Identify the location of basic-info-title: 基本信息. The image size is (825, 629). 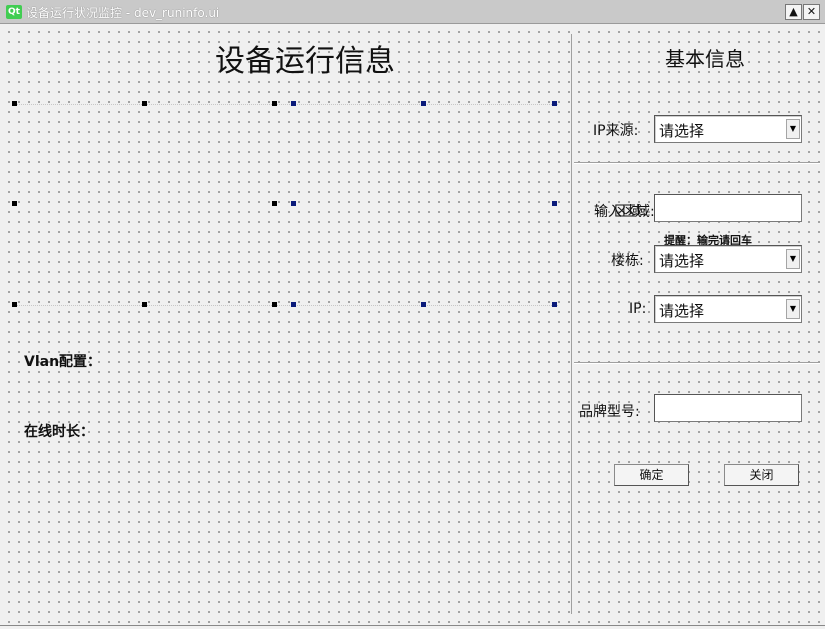
(705, 59).